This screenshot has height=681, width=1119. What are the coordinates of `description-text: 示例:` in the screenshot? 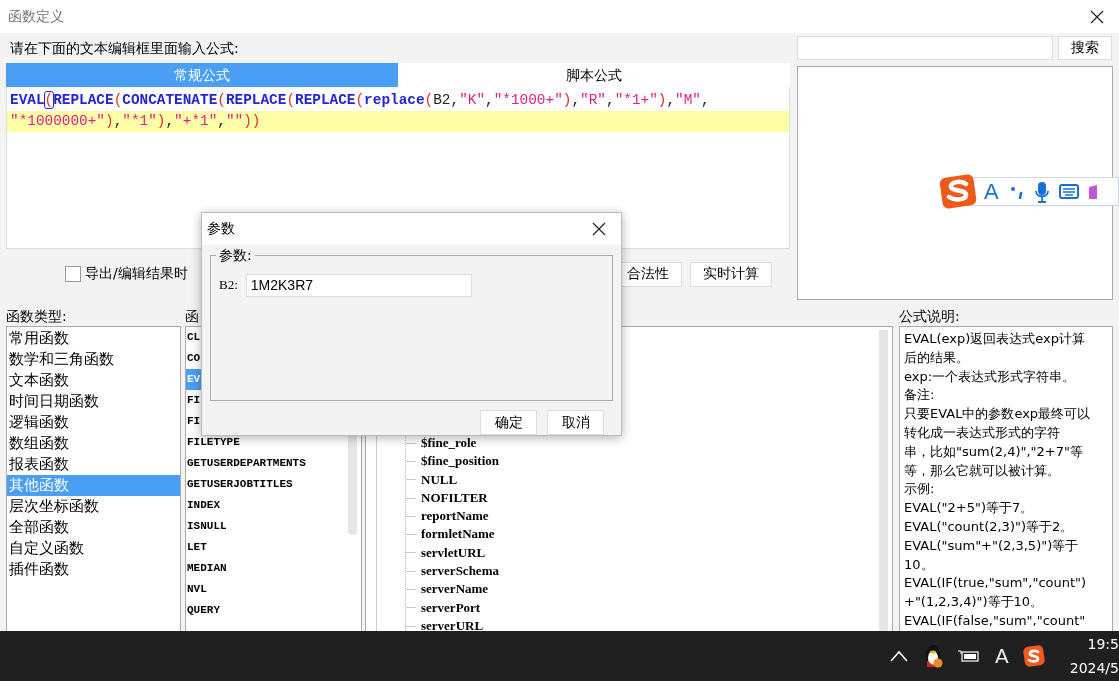 It's located at (920, 489).